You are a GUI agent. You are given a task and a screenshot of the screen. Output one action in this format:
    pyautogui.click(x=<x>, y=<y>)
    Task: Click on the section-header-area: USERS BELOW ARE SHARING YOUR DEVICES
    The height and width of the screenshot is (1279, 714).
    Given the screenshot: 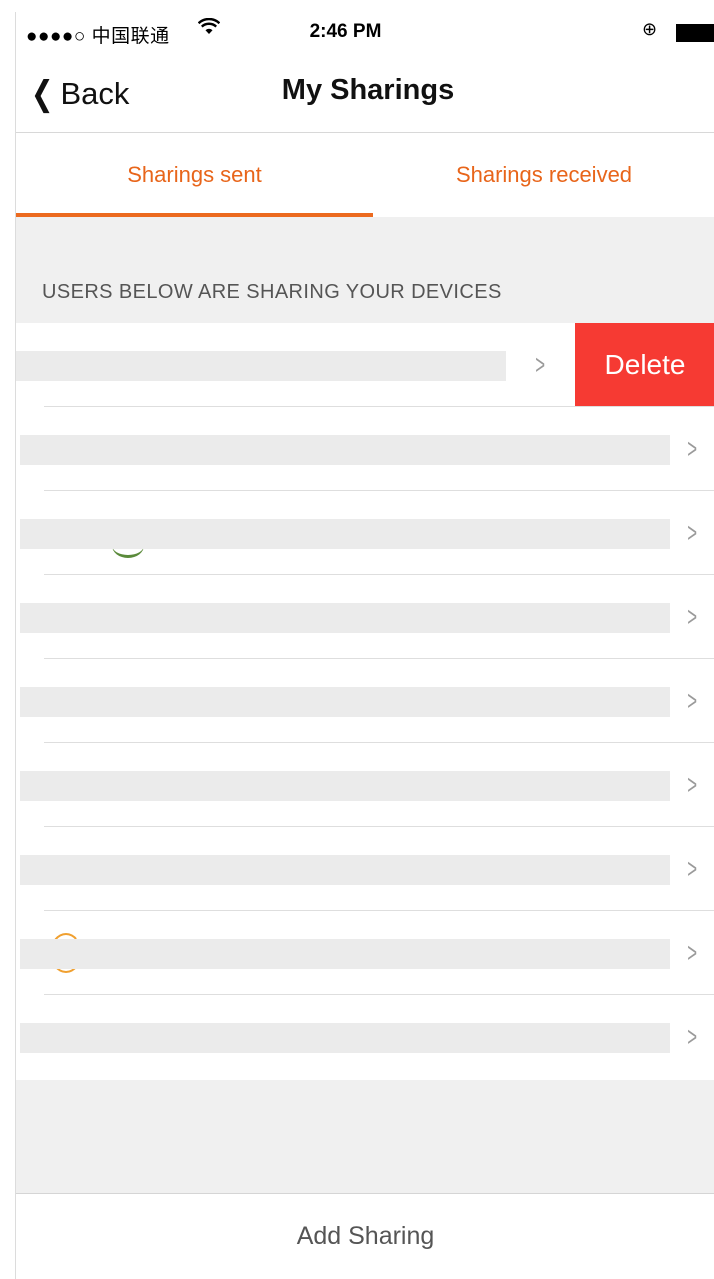 What is the action you would take?
    pyautogui.click(x=365, y=270)
    